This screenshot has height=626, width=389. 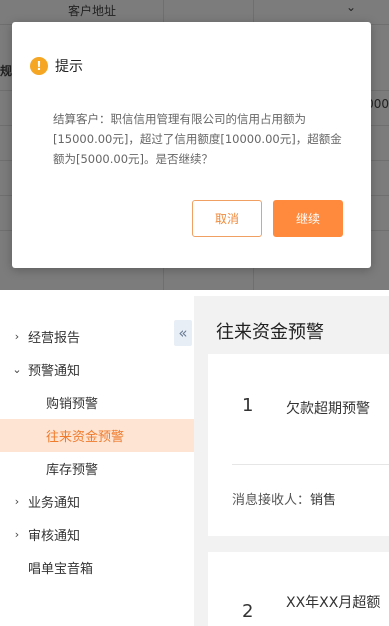 What do you see at coordinates (97, 501) in the screenshot?
I see `sidebar-item-business-notice: › 业务通知` at bounding box center [97, 501].